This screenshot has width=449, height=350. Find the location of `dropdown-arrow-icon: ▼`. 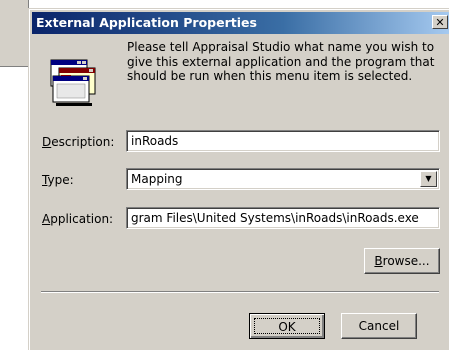

dropdown-arrow-icon: ▼ is located at coordinates (428, 179).